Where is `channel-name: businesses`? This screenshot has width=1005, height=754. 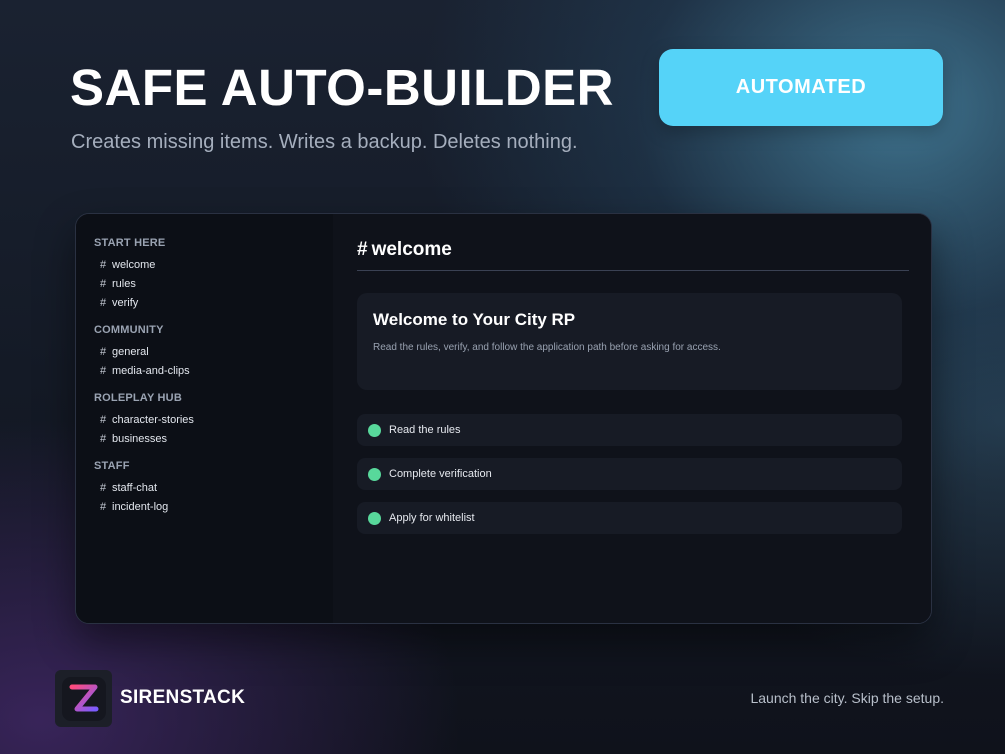 channel-name: businesses is located at coordinates (140, 438).